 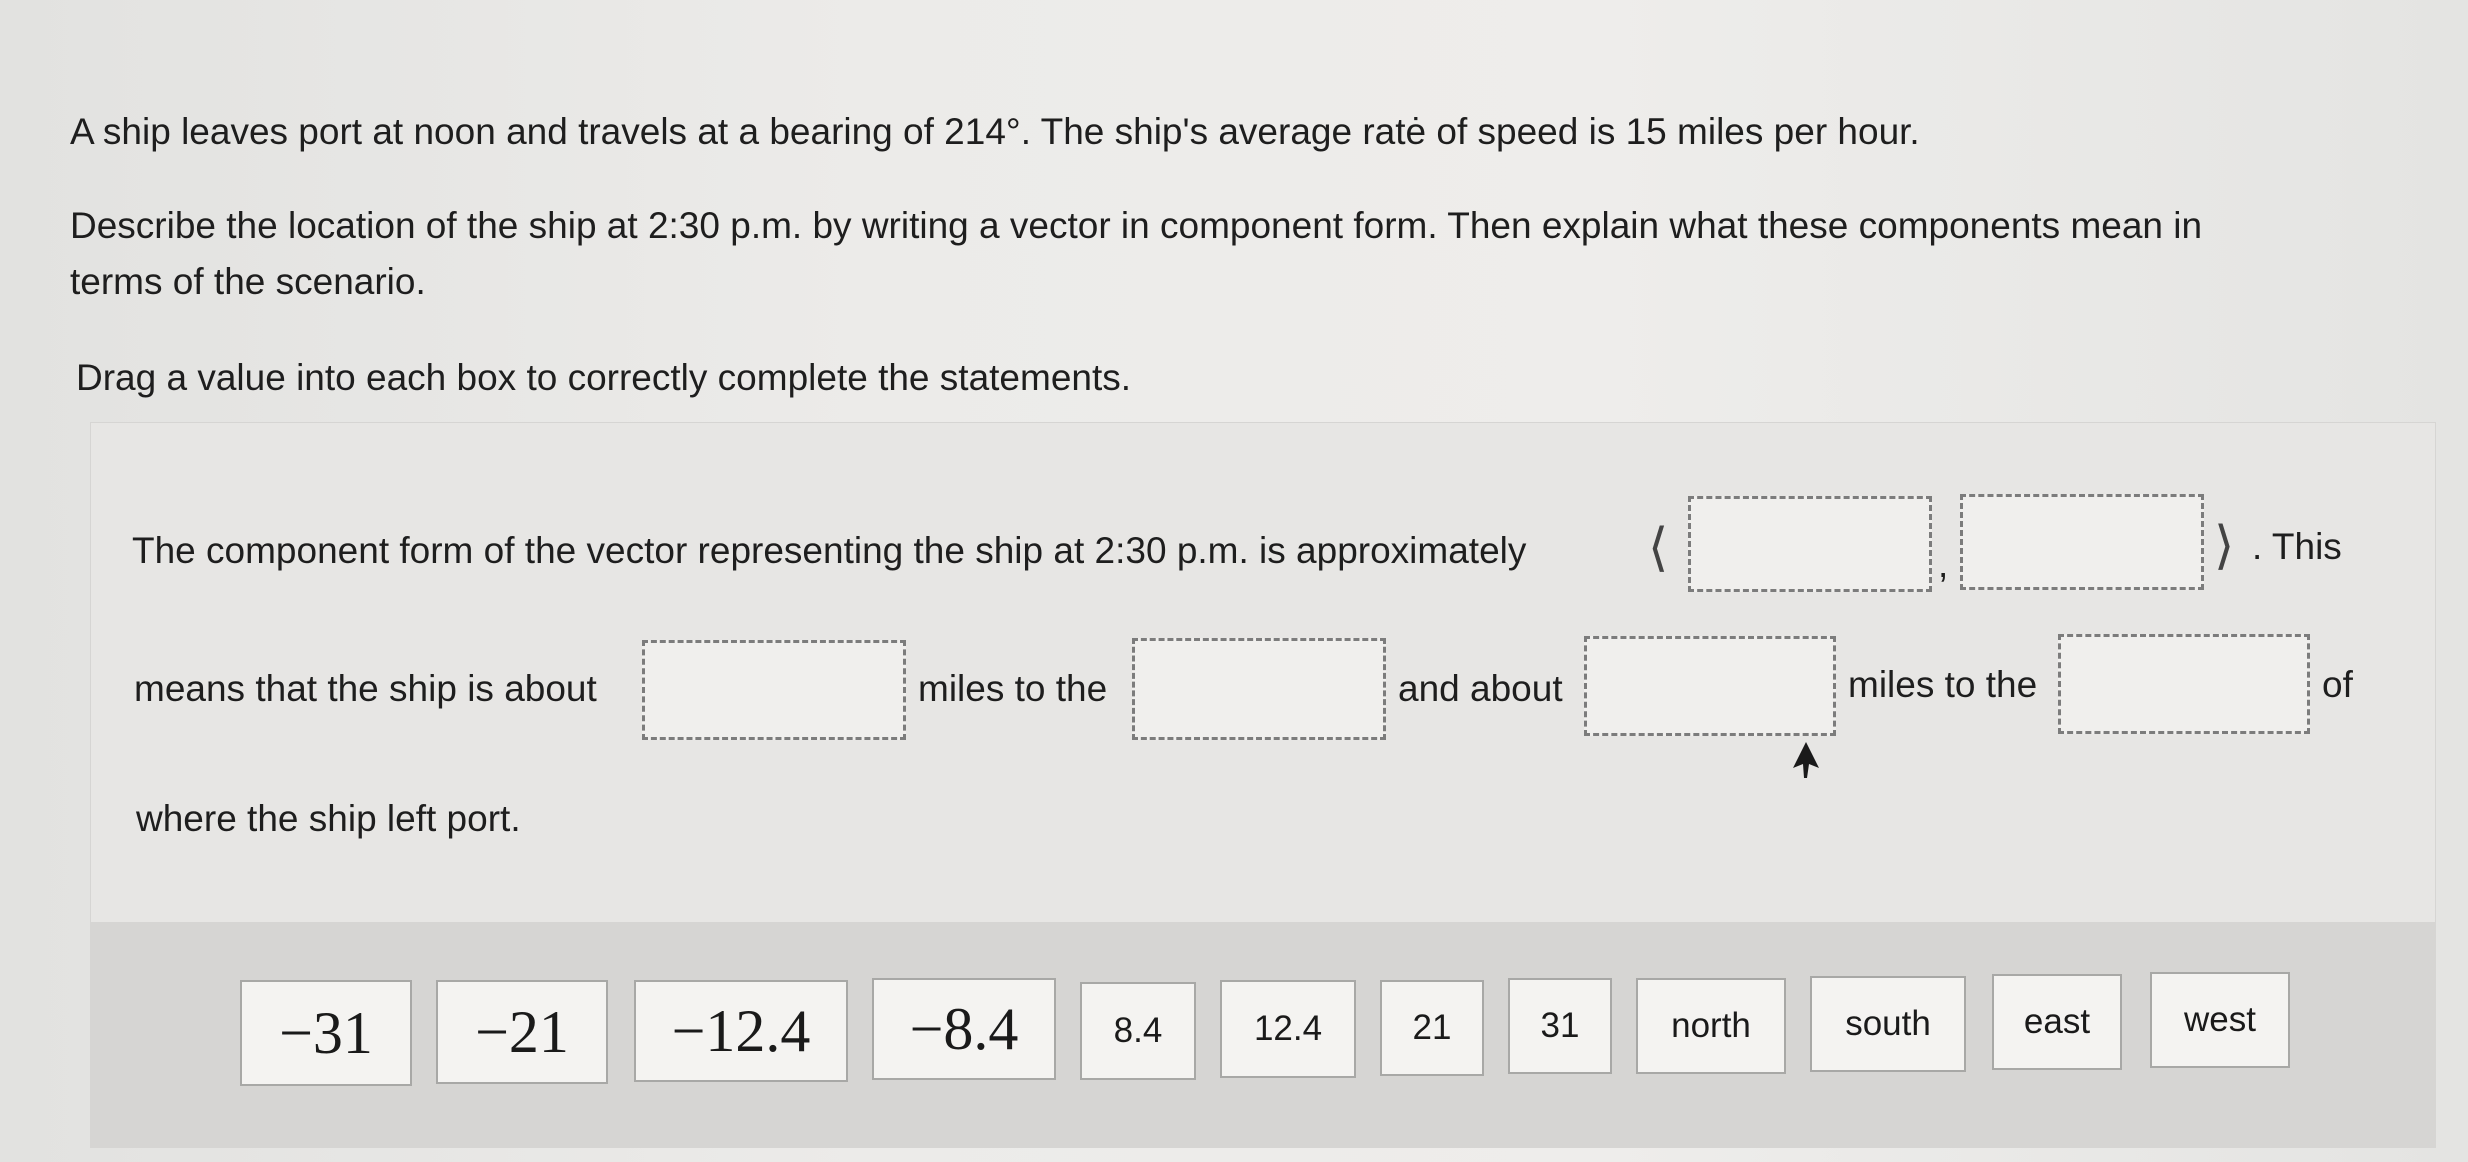 I want to click on close-angle-bracket: ⟩, so click(x=2224, y=546).